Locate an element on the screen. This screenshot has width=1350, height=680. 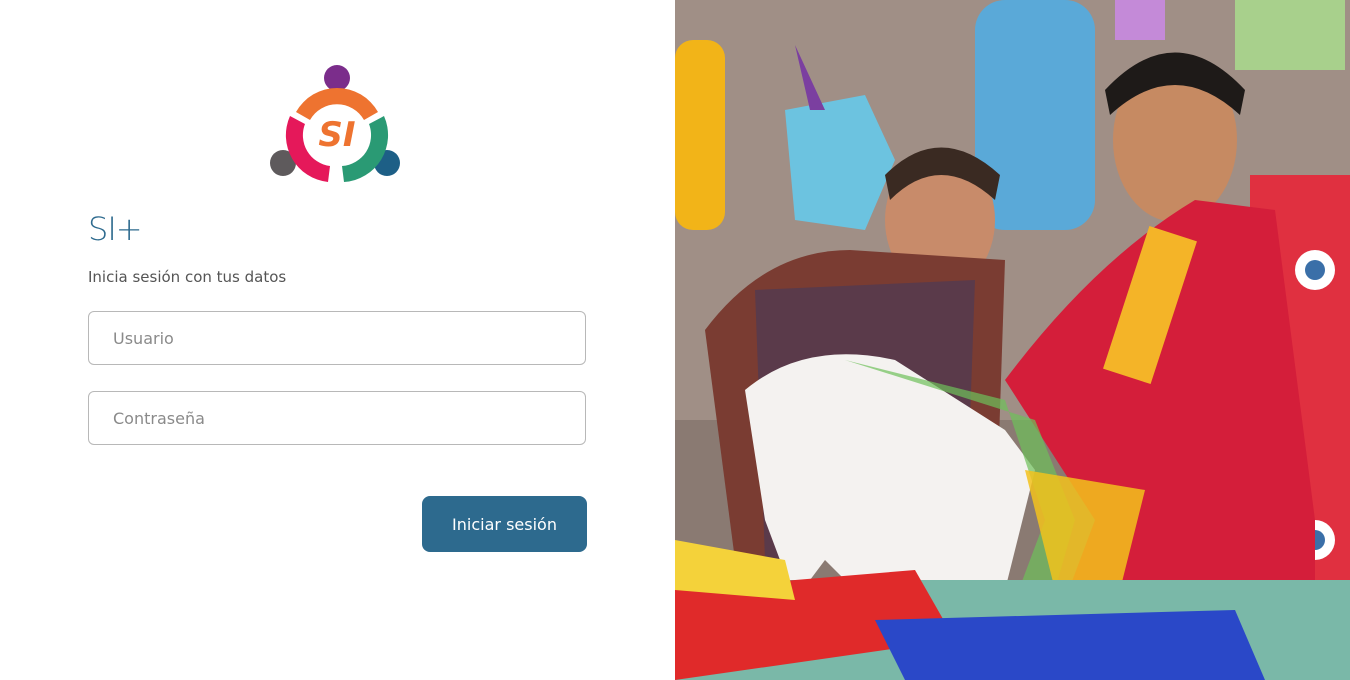
app-title: SI+ is located at coordinates (115, 229).